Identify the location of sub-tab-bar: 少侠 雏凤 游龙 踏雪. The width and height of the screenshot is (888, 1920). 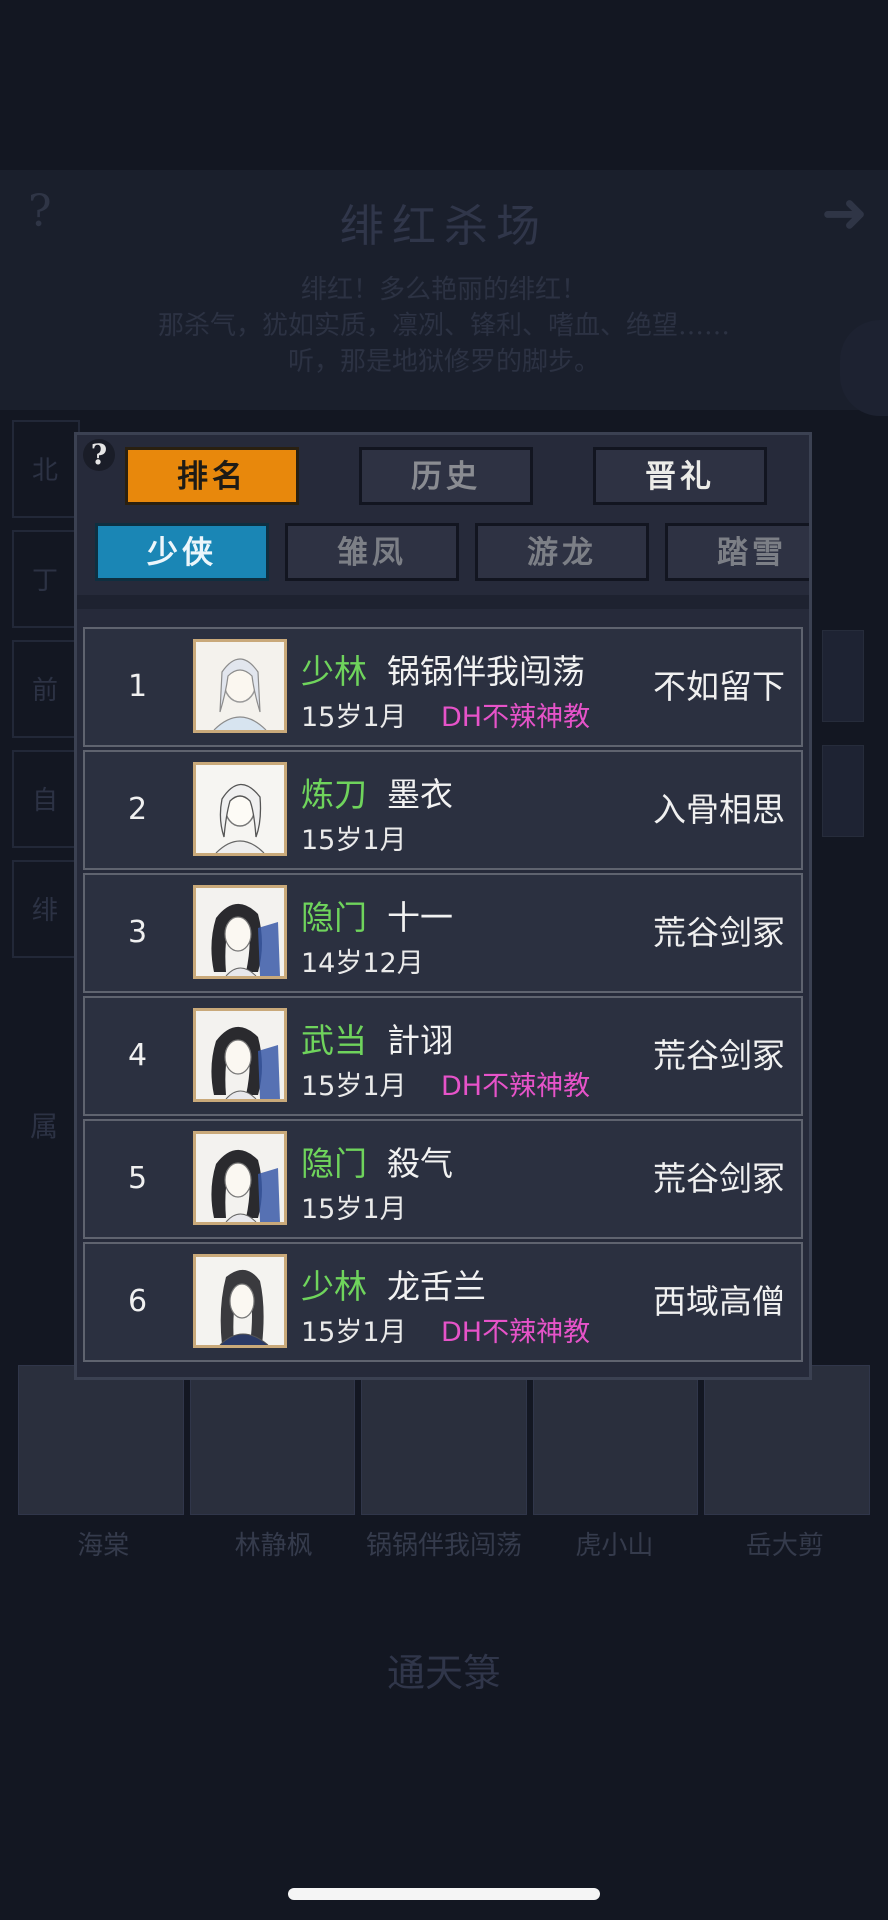
(443, 553).